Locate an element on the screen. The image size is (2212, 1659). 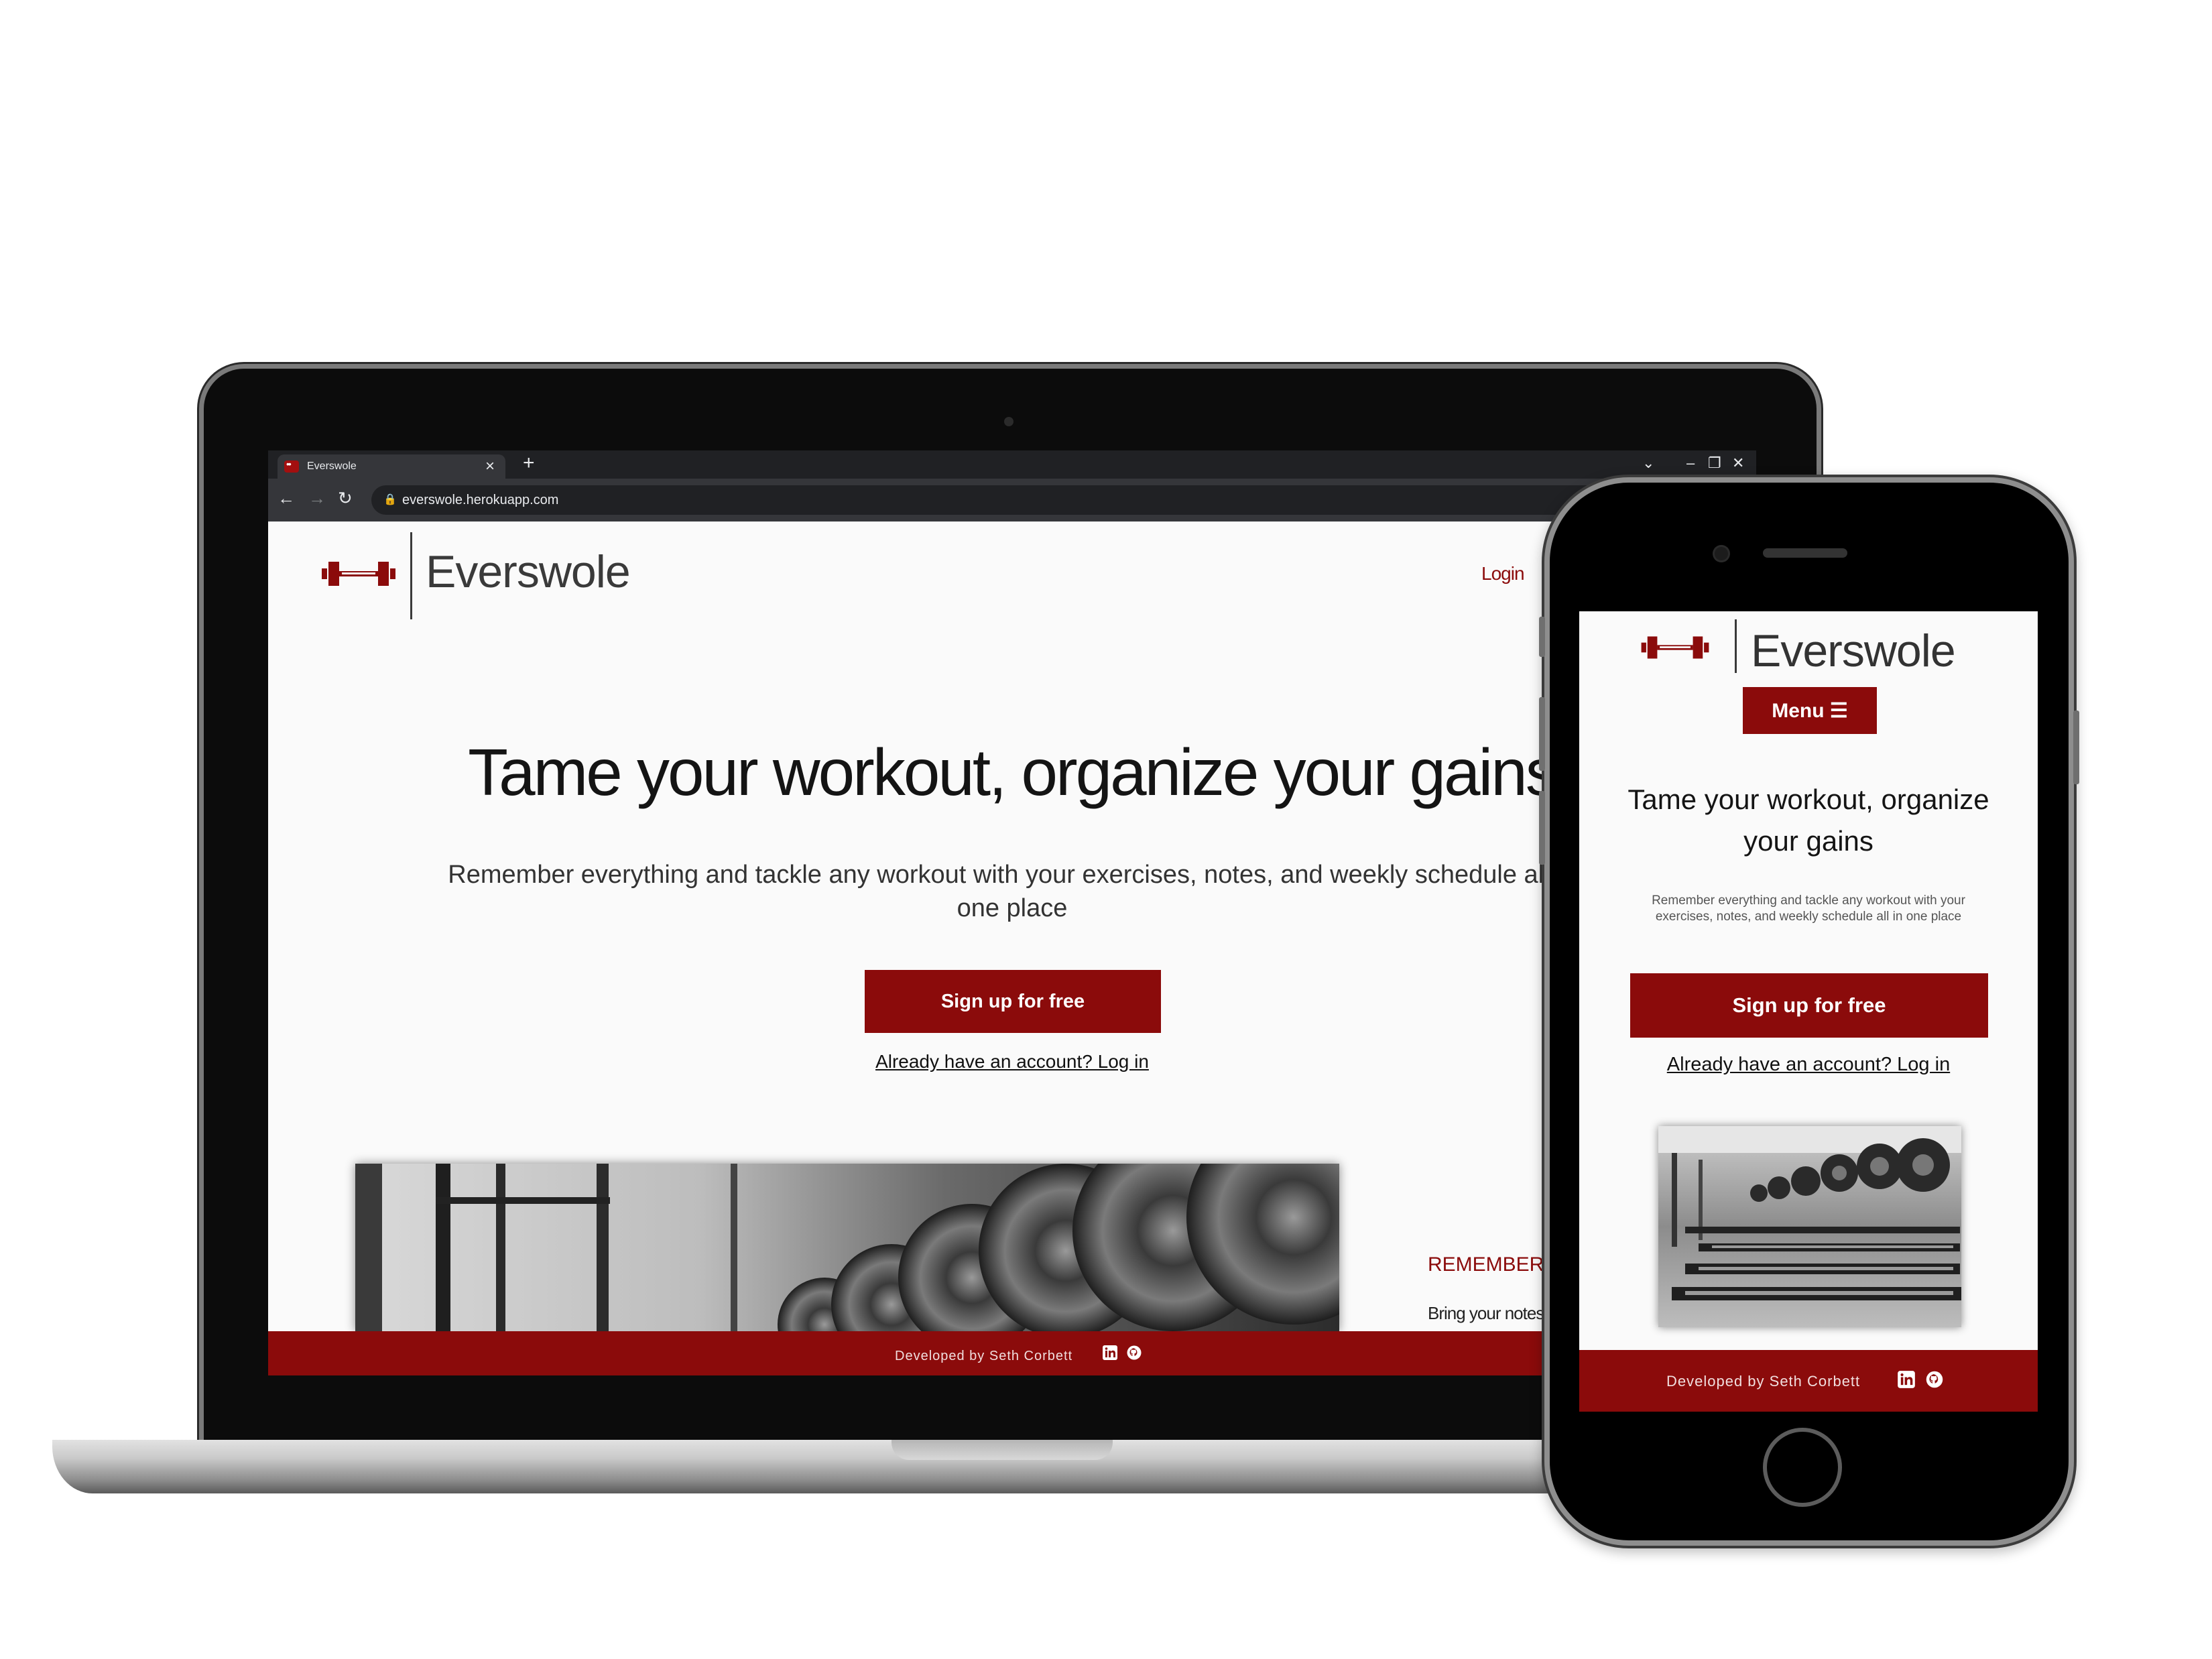
tab-title: Everswole is located at coordinates (332, 466).